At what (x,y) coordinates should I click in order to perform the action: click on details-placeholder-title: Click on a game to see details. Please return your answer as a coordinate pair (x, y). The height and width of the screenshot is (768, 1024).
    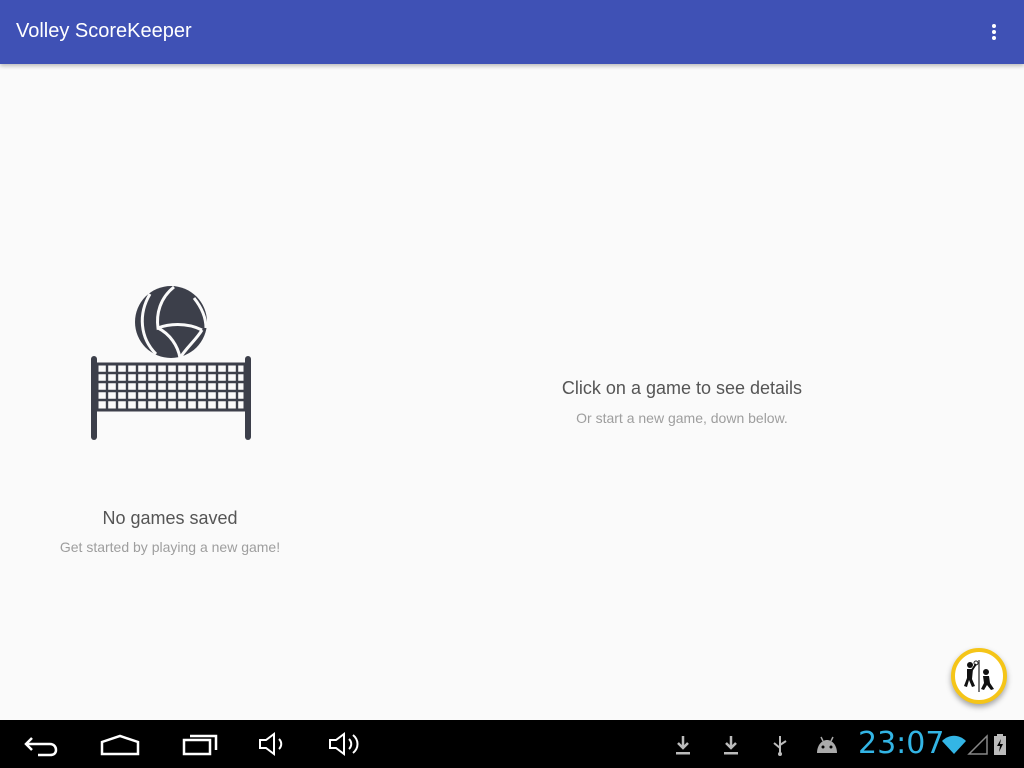
    Looking at the image, I should click on (682, 388).